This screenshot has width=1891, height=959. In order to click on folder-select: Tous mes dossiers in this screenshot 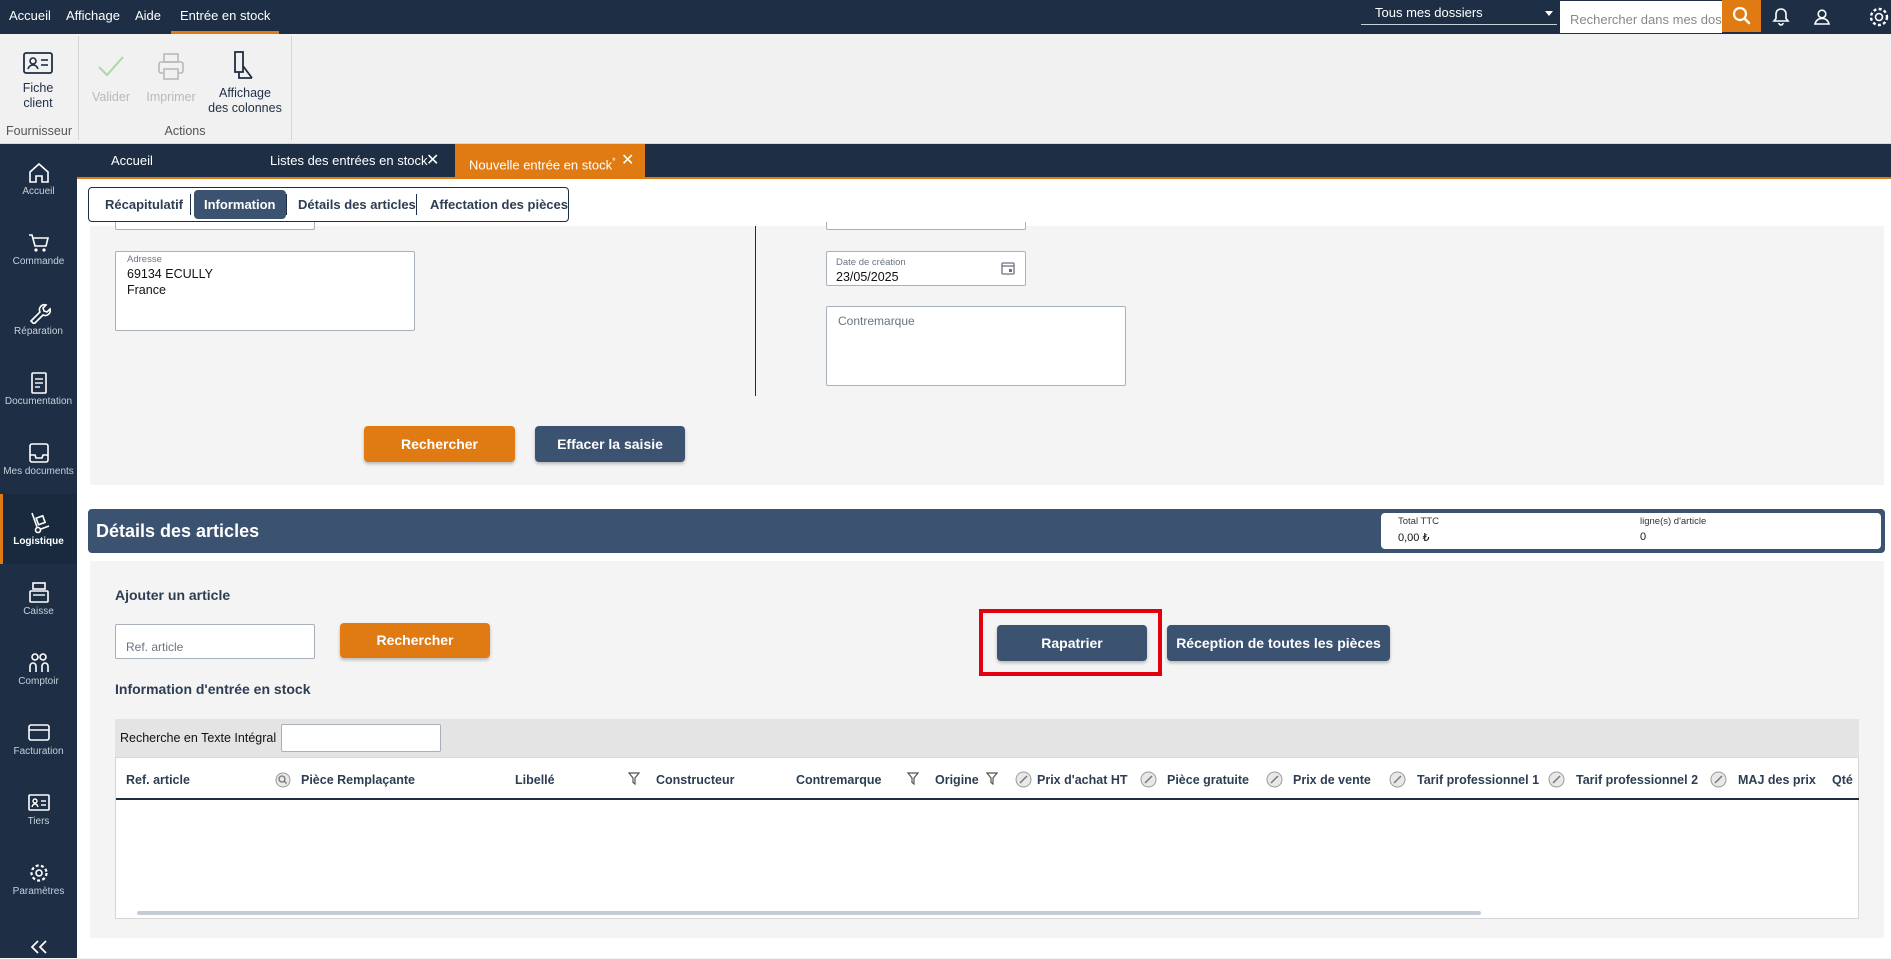, I will do `click(1459, 14)`.